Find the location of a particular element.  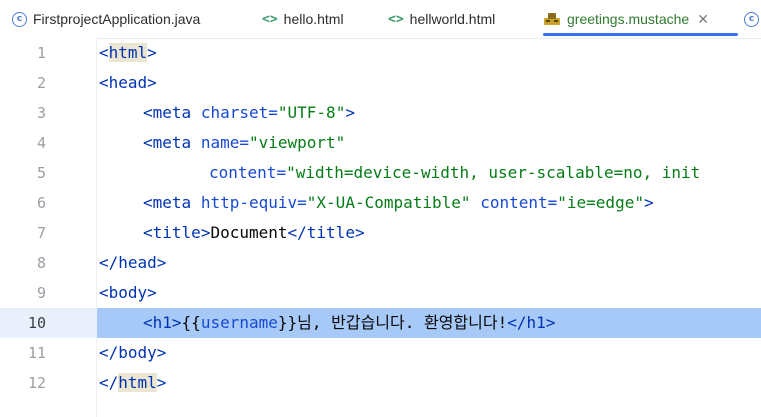

code-text: <body> is located at coordinates (128, 293).